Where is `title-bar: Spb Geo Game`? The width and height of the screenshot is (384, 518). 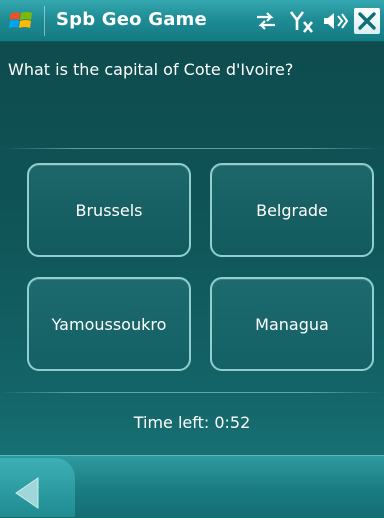
title-bar: Spb Geo Game is located at coordinates (192, 21).